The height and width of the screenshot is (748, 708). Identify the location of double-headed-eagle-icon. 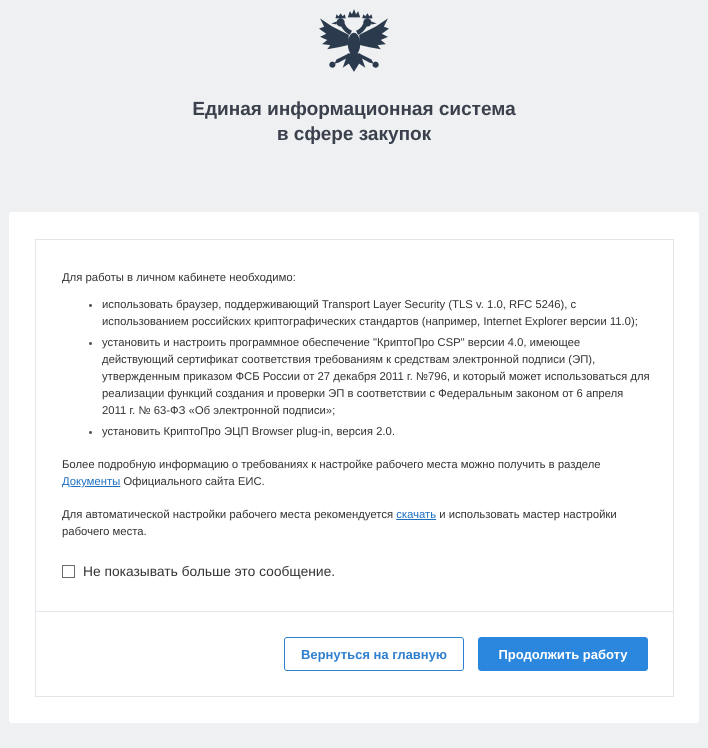
(354, 40).